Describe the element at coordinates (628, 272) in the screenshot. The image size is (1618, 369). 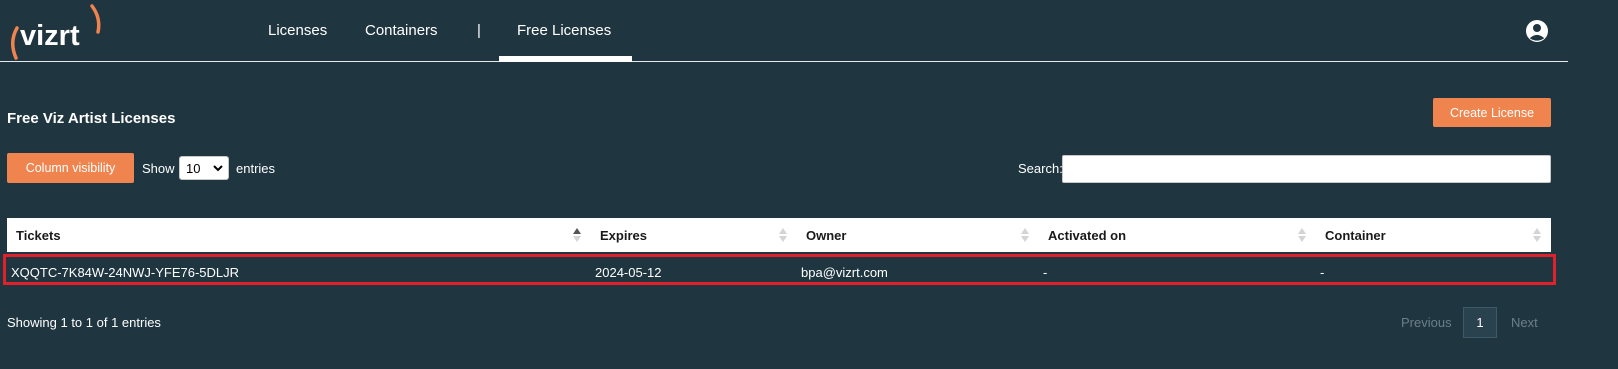
I see `cell-expires: 2024-05-12` at that location.